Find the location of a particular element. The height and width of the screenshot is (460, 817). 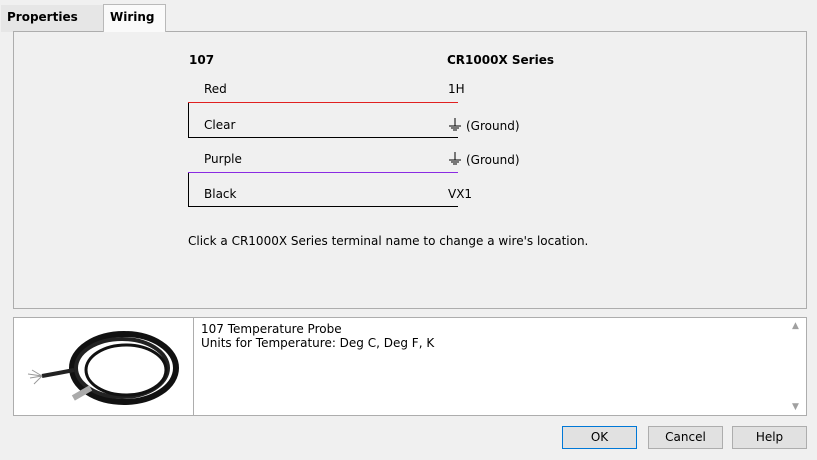

sensor-units: Units for Temperature: Deg C, Deg F, K is located at coordinates (318, 343).